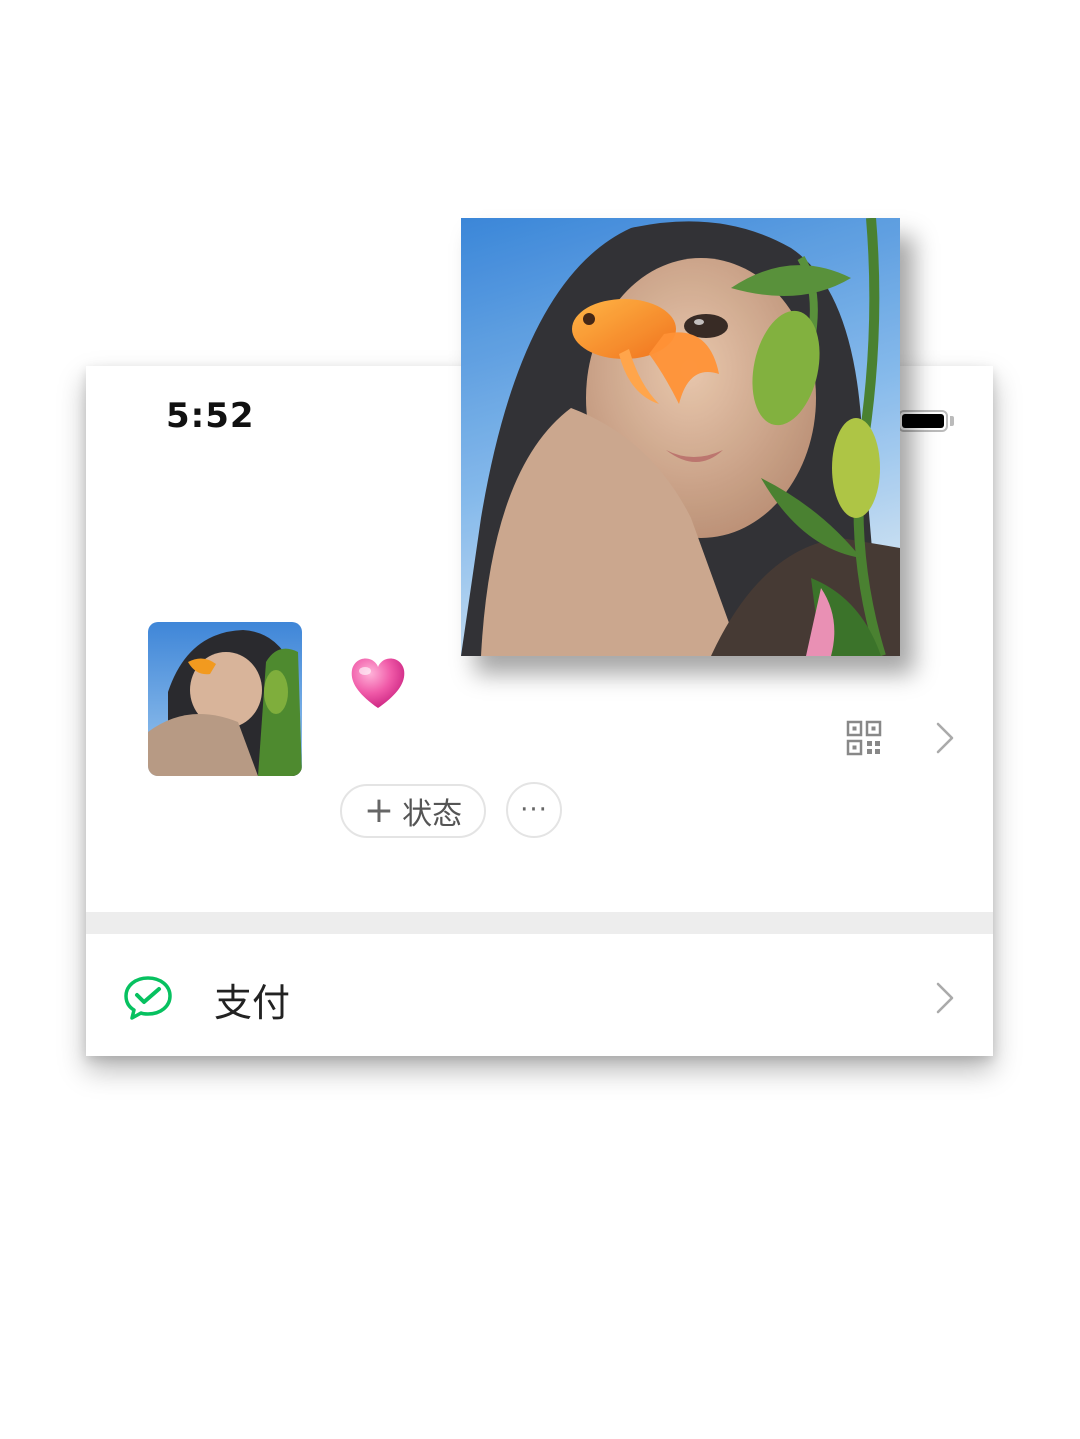  Describe the element at coordinates (432, 814) in the screenshot. I see `add-status-label: 状态` at that location.